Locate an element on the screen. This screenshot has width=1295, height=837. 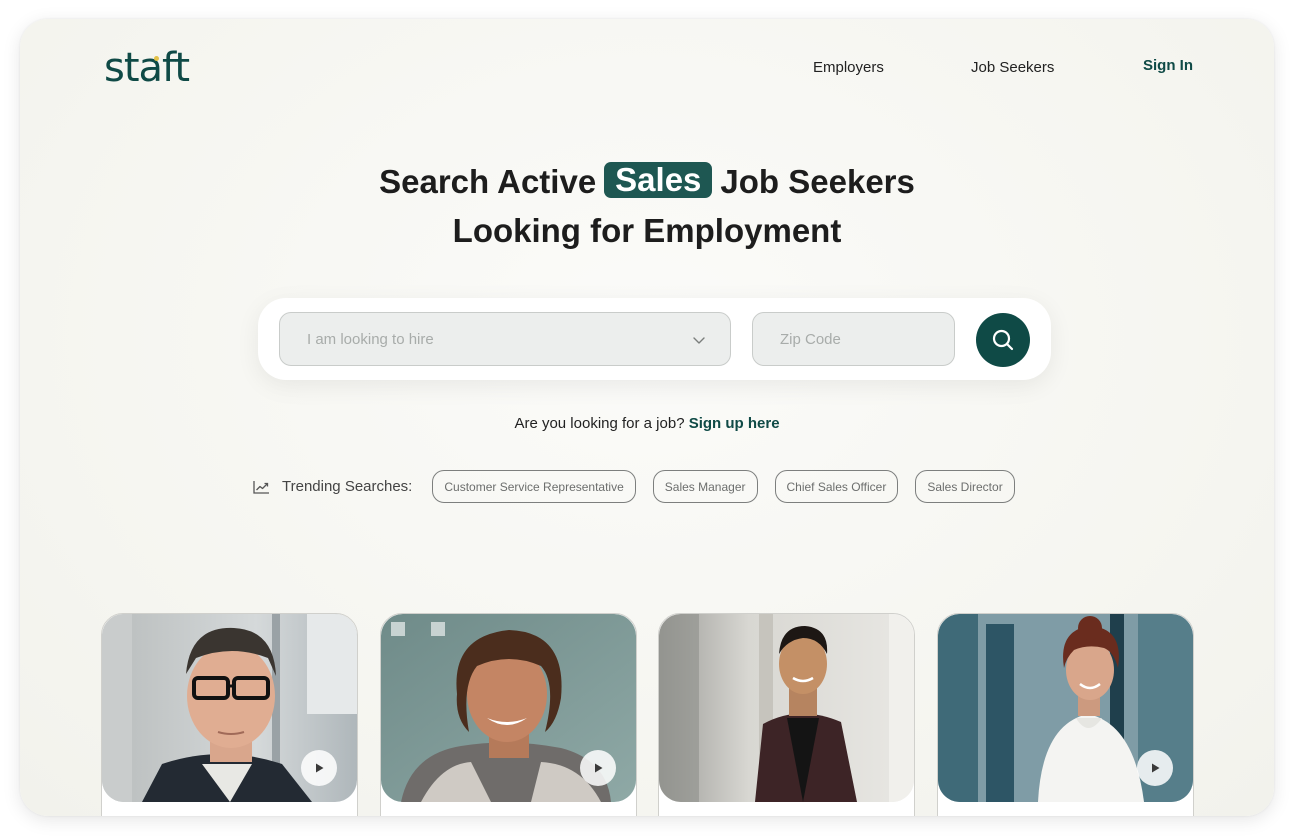
hero-line1-suffix: Job Seekers is located at coordinates (817, 181).